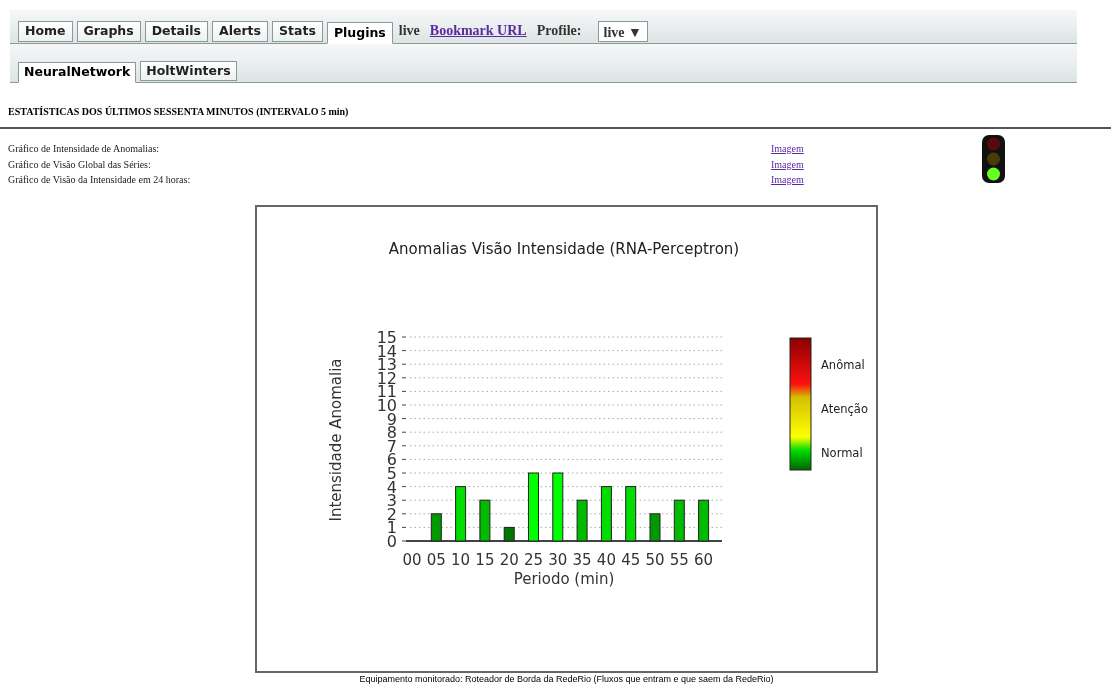  I want to click on live-label: live, so click(409, 31).